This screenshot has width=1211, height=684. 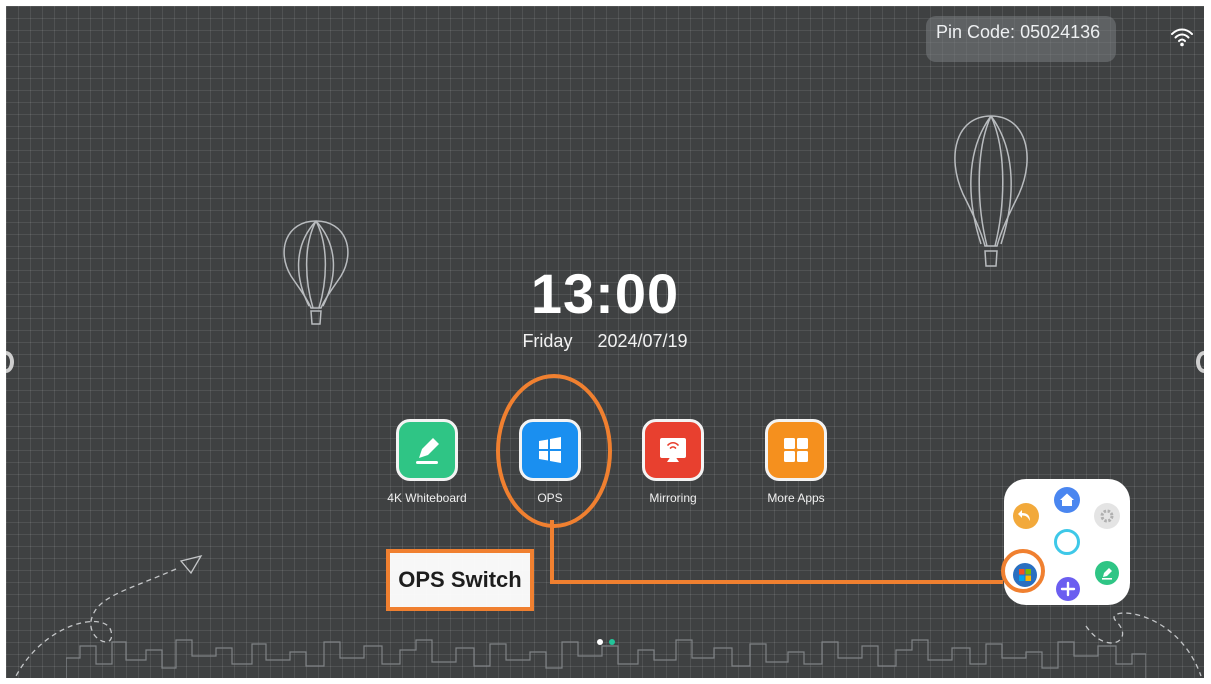 What do you see at coordinates (673, 498) in the screenshot?
I see `app-label: Mirroring` at bounding box center [673, 498].